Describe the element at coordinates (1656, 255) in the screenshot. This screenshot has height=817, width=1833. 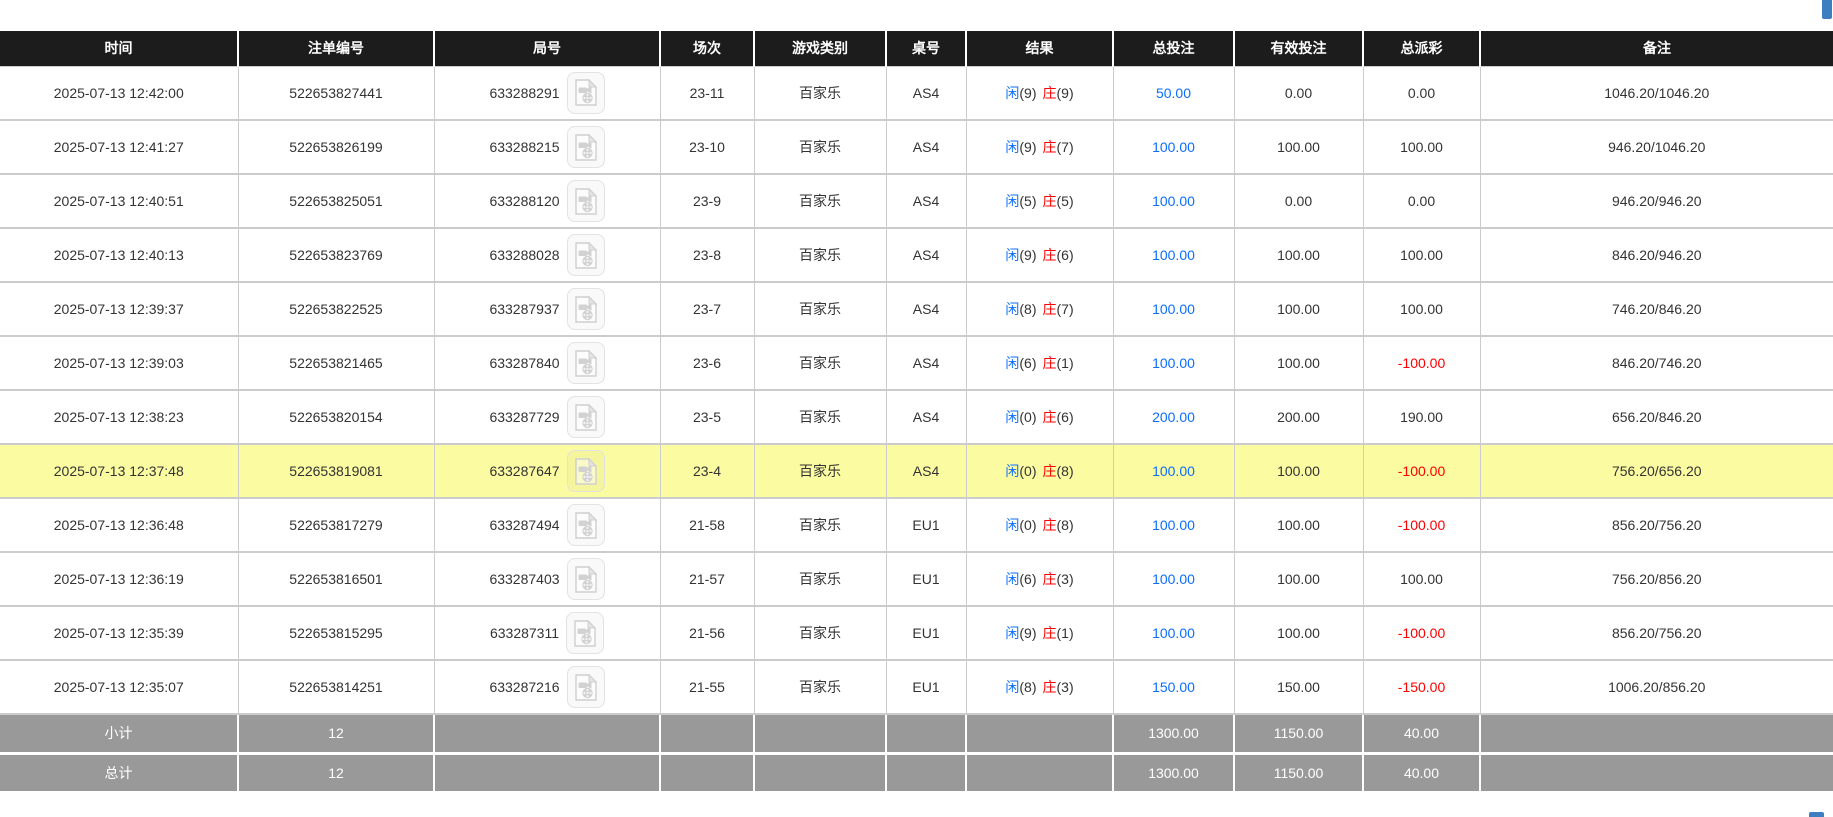
I see `remark-cell: 846.20/946.20` at that location.